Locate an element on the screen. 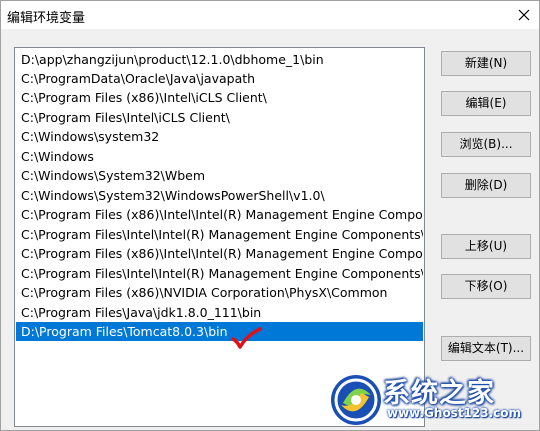 The height and width of the screenshot is (431, 540). path-text: C:\Windows\System32\Wbem is located at coordinates (113, 175).